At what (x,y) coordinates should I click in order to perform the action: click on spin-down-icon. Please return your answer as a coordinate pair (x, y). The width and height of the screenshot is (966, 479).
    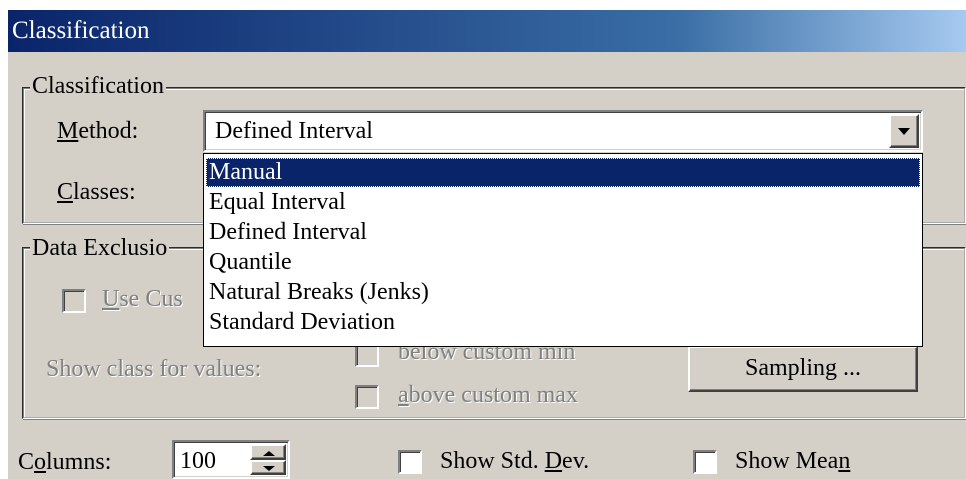
    Looking at the image, I should click on (269, 468).